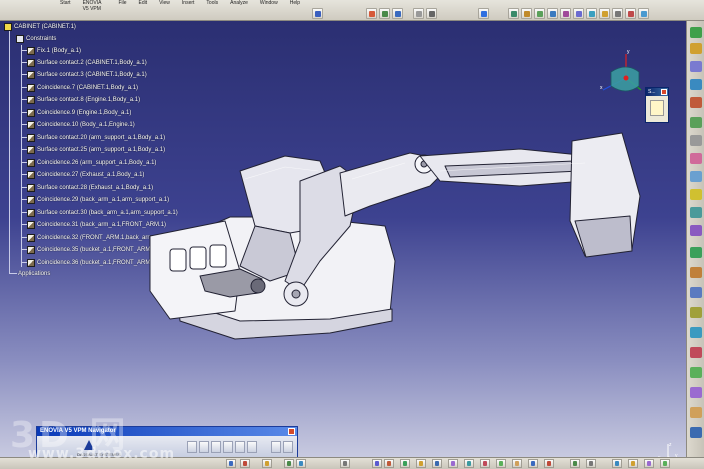 This screenshot has height=469, width=704. I want to click on plane-button, so click(405, 463).